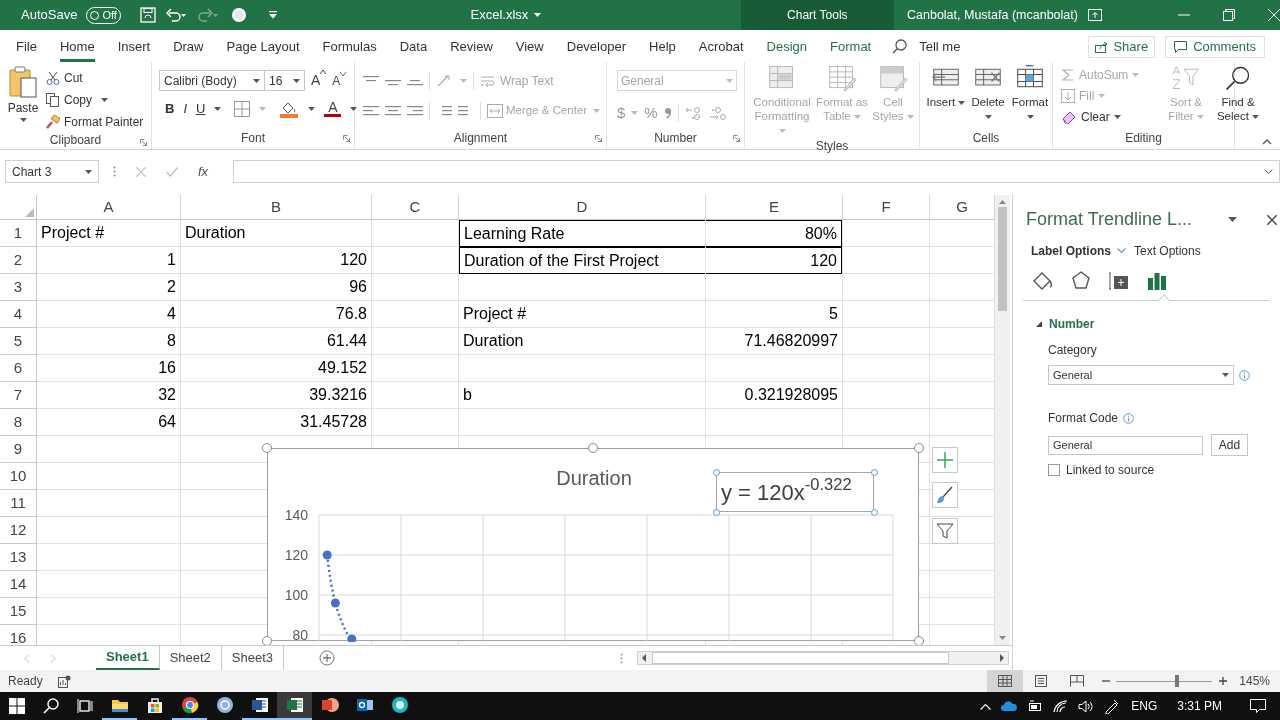 Image resolution: width=1280 pixels, height=720 pixels. Describe the element at coordinates (593, 544) in the screenshot. I see `chart: 140 120 100 80 Duration y = 120x$^{-0.322}$` at that location.